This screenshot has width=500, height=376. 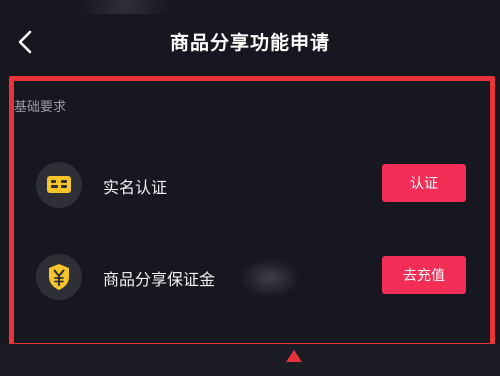 What do you see at coordinates (249, 43) in the screenshot?
I see `page-title: 商品分享功能申请` at bounding box center [249, 43].